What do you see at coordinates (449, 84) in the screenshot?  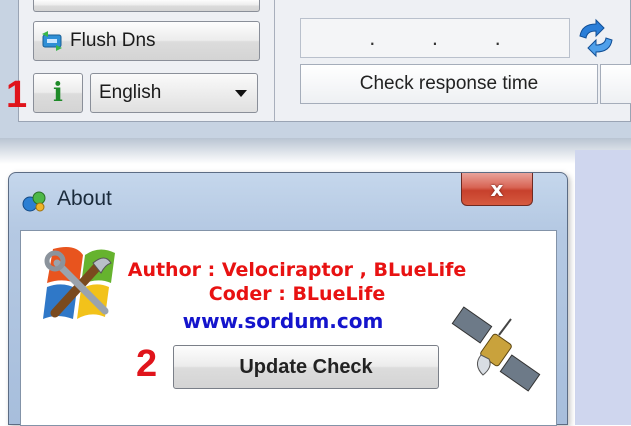 I see `column-header-response-time: Check response time` at bounding box center [449, 84].